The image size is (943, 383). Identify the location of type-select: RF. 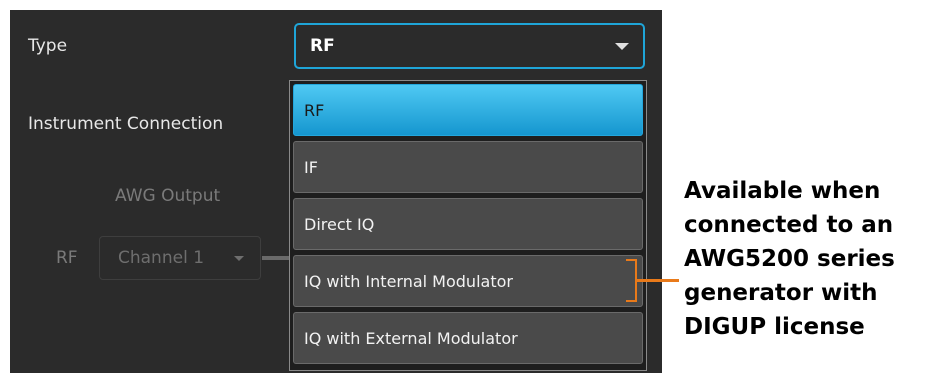
(469, 46).